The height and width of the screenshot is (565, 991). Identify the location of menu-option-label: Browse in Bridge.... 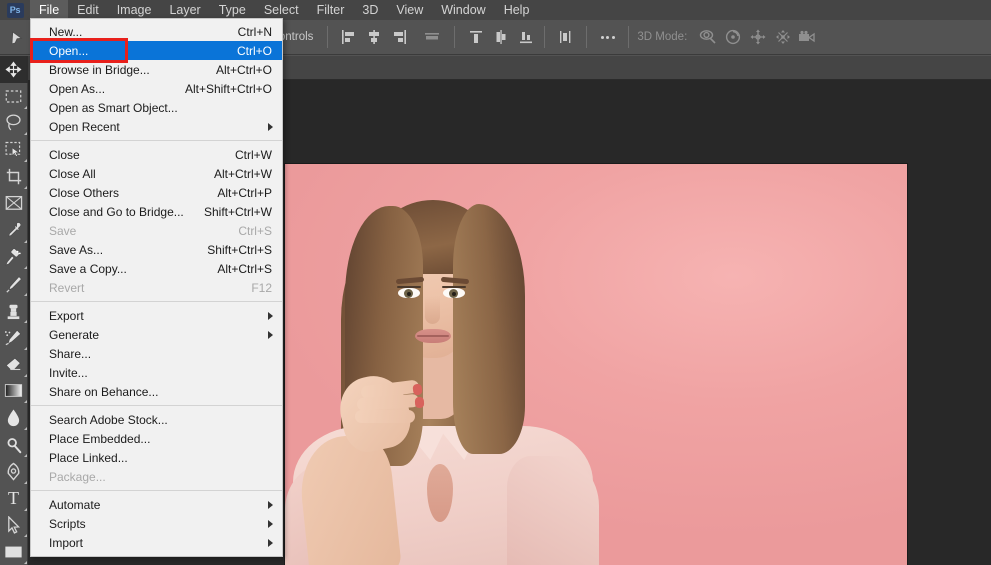
(99, 69).